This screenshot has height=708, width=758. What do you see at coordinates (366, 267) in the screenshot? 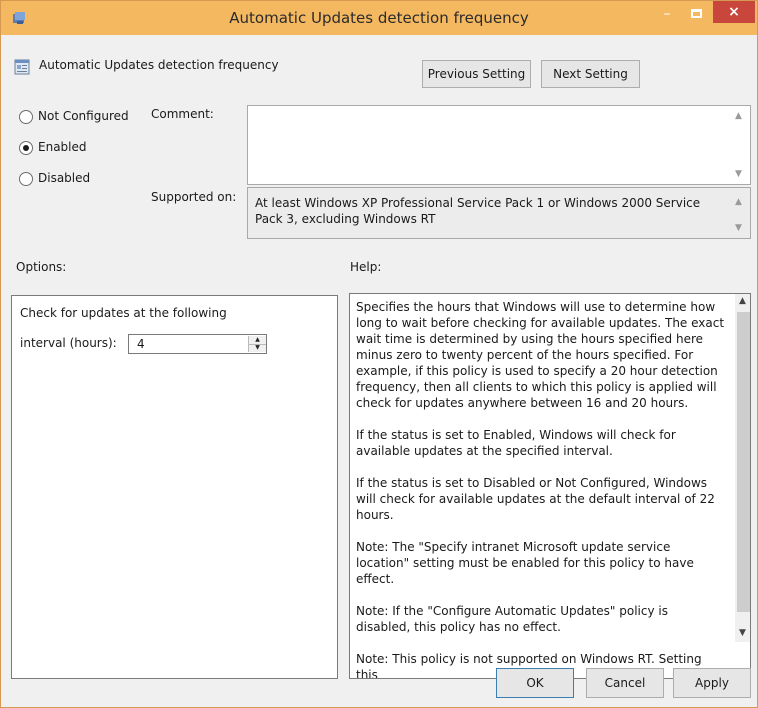
I see `help-heading: Help:` at bounding box center [366, 267].